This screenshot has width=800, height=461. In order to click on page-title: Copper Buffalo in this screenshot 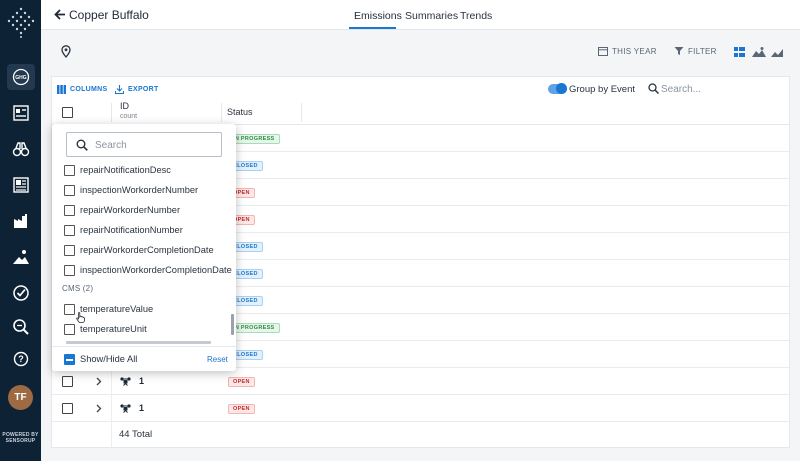, I will do `click(109, 15)`.